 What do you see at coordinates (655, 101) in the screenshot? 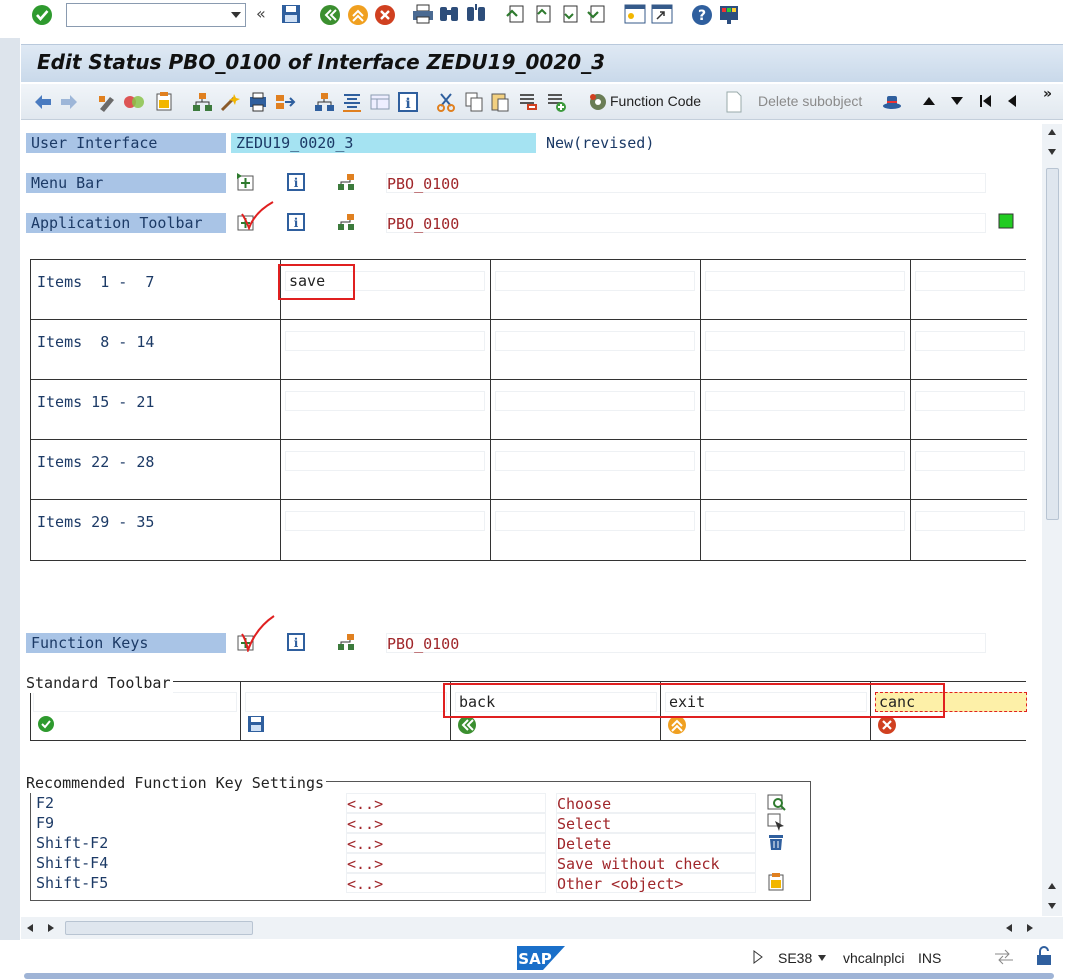
I see `function-code-button: Function Code` at bounding box center [655, 101].